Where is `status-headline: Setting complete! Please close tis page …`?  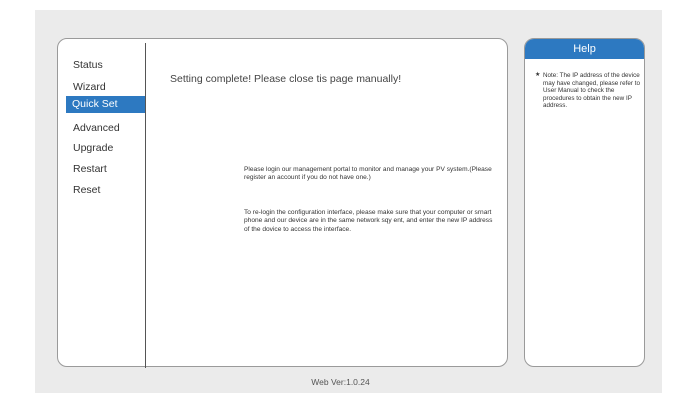
status-headline: Setting complete! Please close tis page … is located at coordinates (286, 79).